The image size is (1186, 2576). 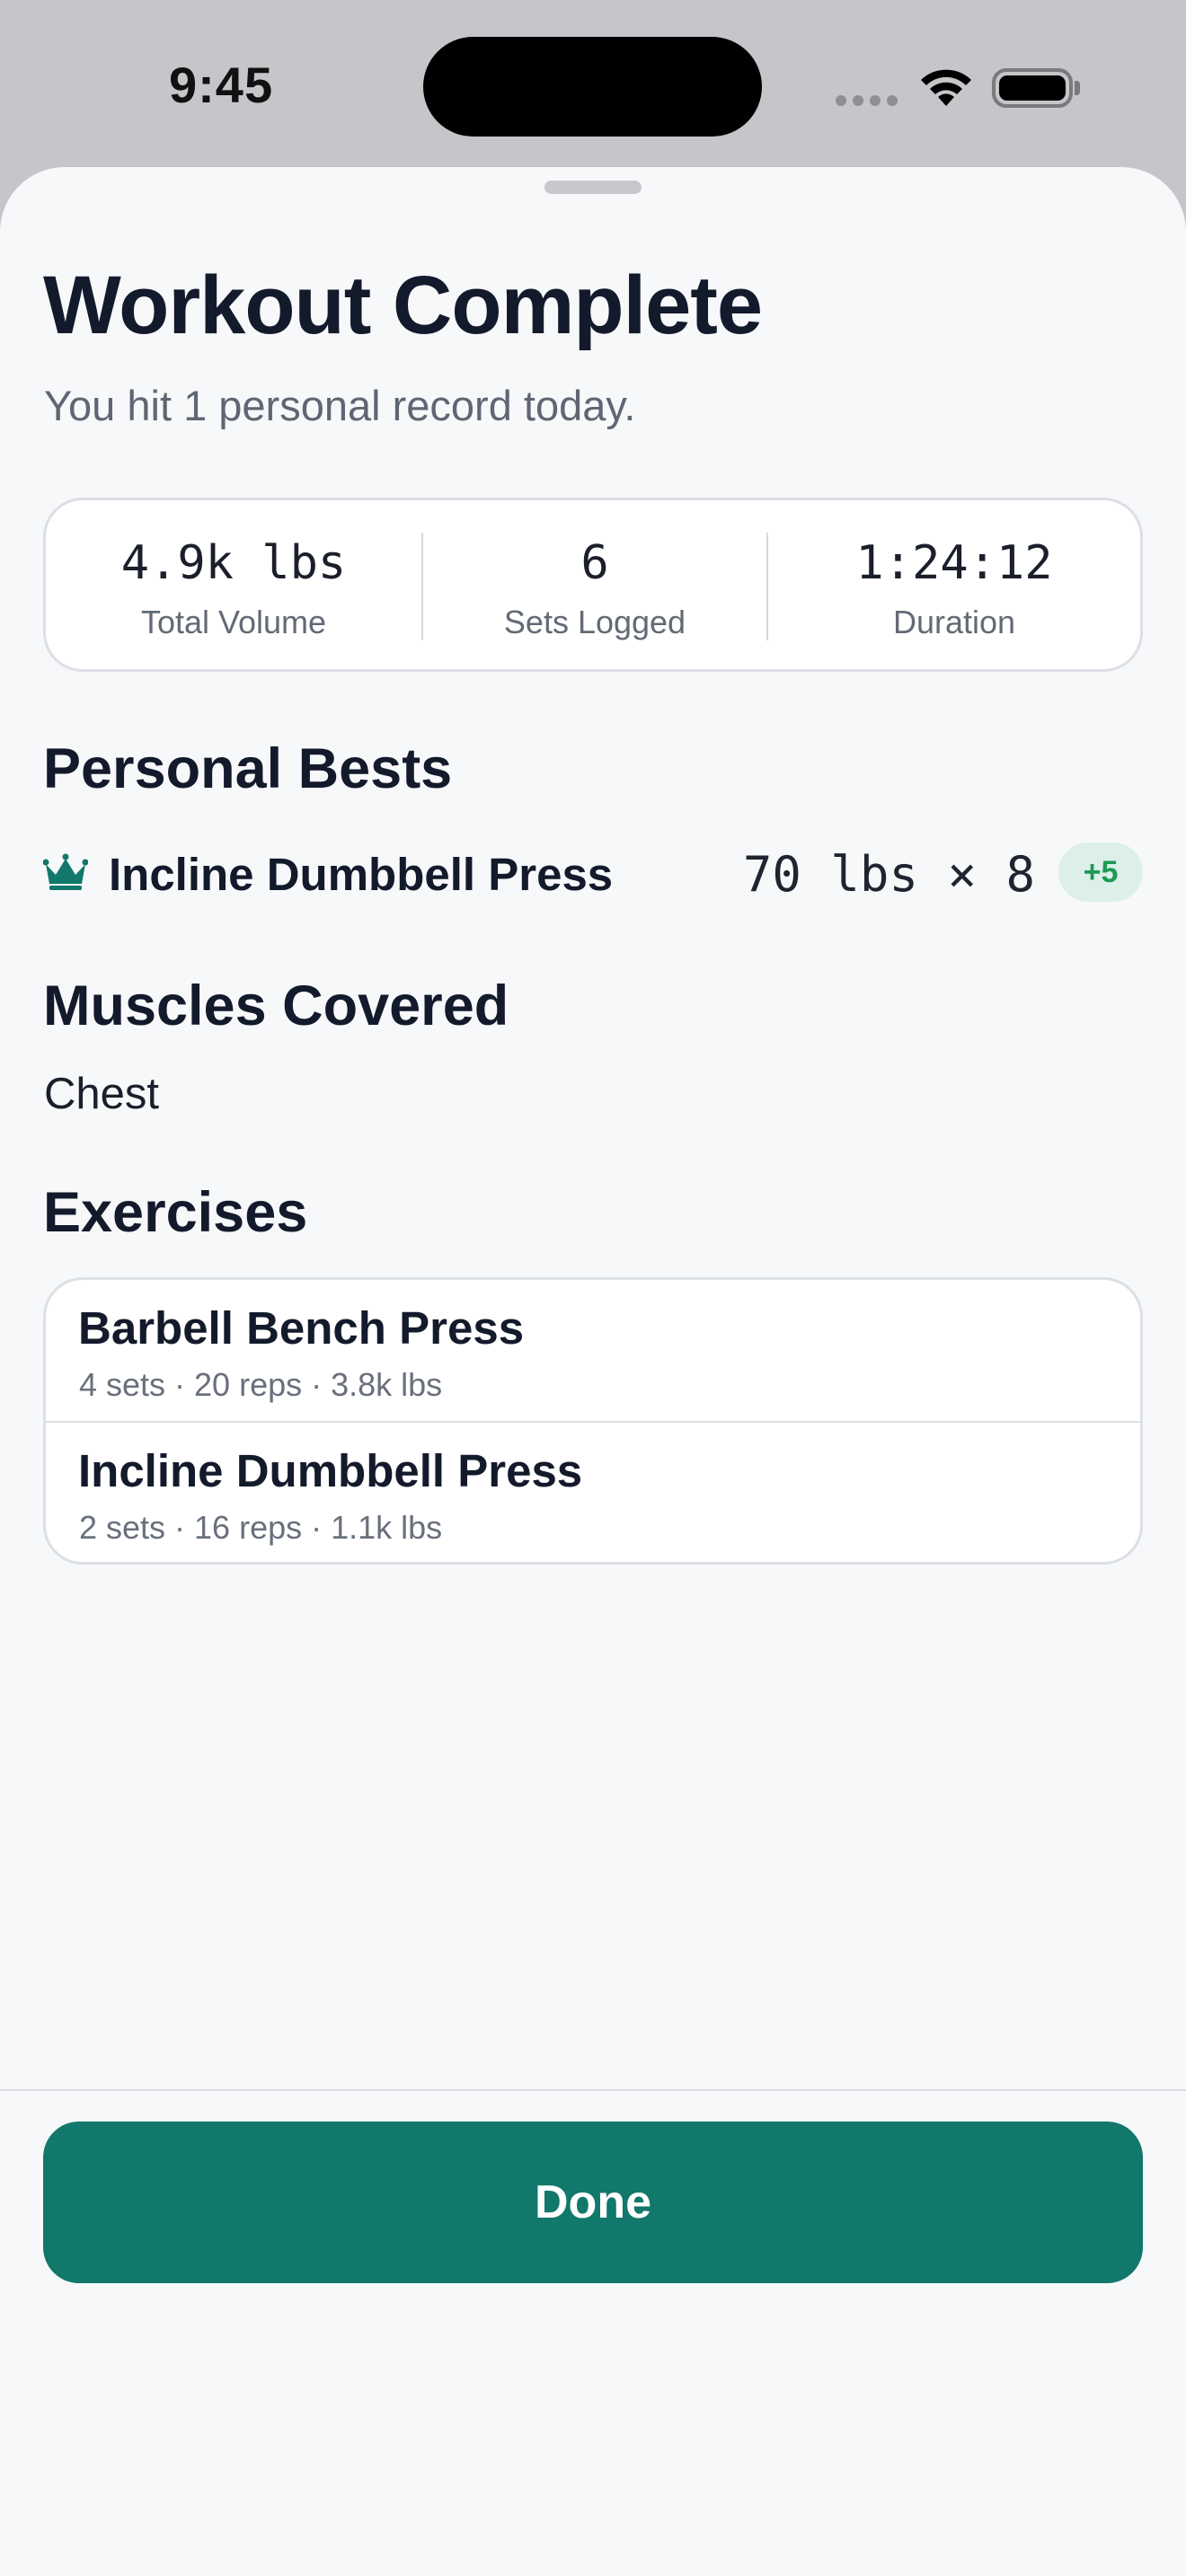 What do you see at coordinates (594, 622) in the screenshot?
I see `stat-label: Sets Logged` at bounding box center [594, 622].